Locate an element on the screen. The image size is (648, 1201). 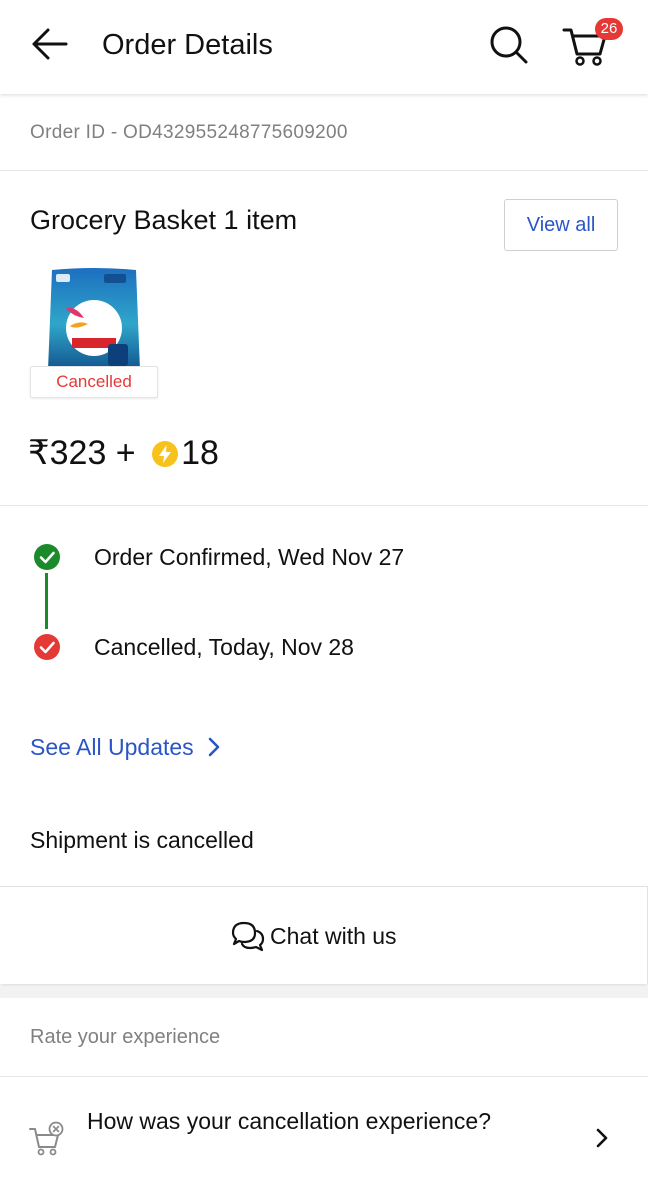
search-button is located at coordinates (509, 45).